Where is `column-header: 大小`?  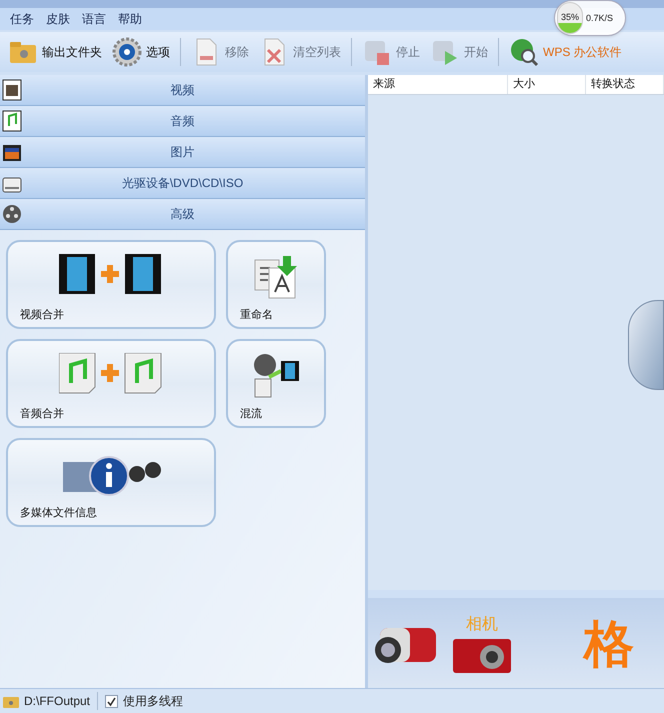
column-header: 大小 is located at coordinates (547, 84).